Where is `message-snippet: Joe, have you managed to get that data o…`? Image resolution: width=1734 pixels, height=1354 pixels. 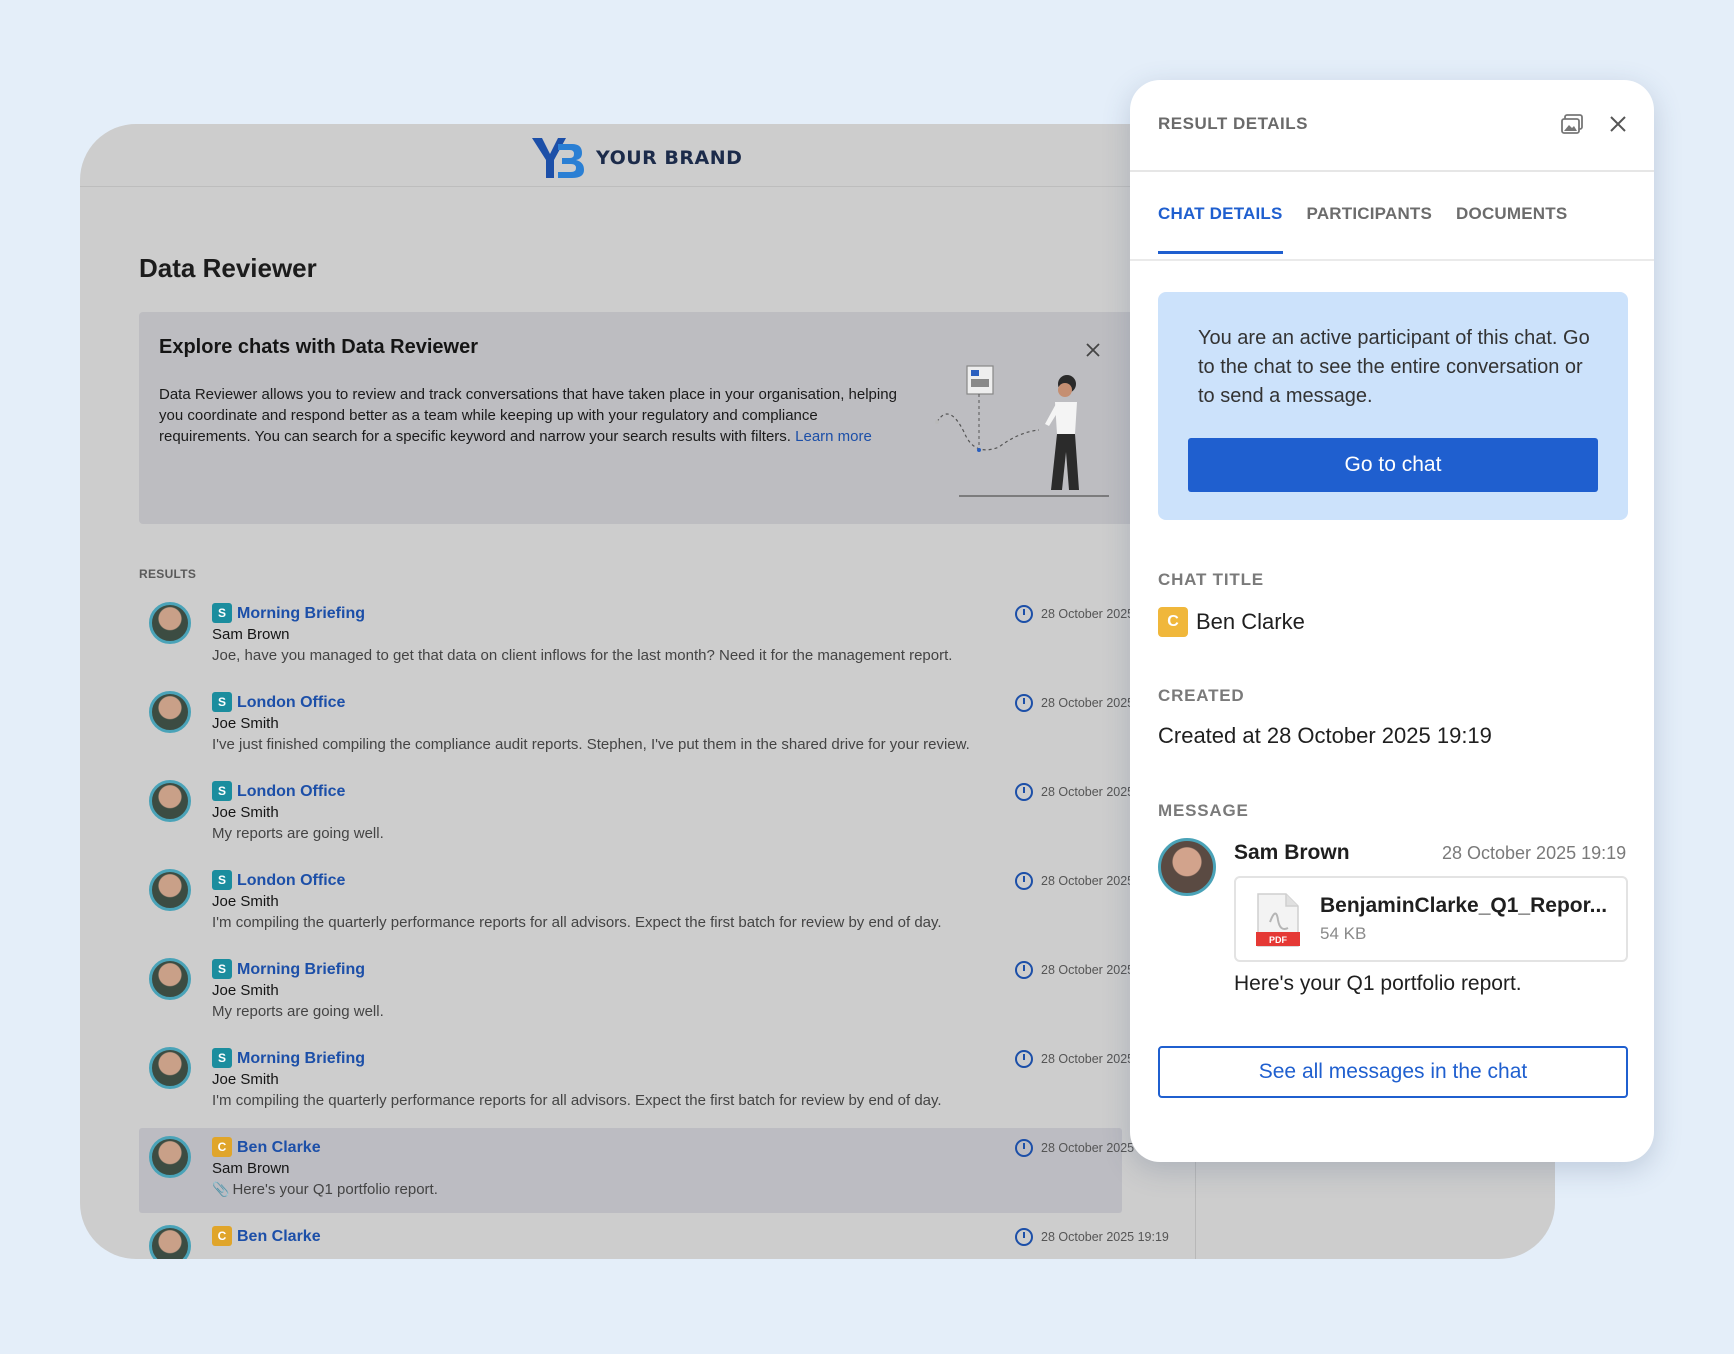 message-snippet: Joe, have you managed to get that data o… is located at coordinates (582, 655).